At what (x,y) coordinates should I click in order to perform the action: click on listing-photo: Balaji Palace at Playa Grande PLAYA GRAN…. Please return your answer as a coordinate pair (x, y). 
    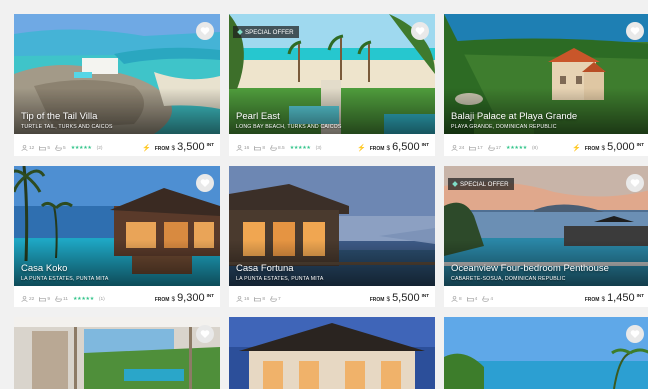
    Looking at the image, I should click on (546, 74).